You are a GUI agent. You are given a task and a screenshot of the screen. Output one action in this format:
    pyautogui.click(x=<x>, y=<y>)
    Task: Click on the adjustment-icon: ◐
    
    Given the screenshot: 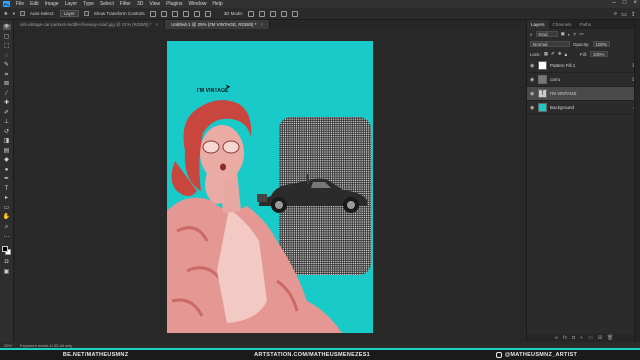 What is the action you would take?
    pyautogui.click(x=581, y=338)
    